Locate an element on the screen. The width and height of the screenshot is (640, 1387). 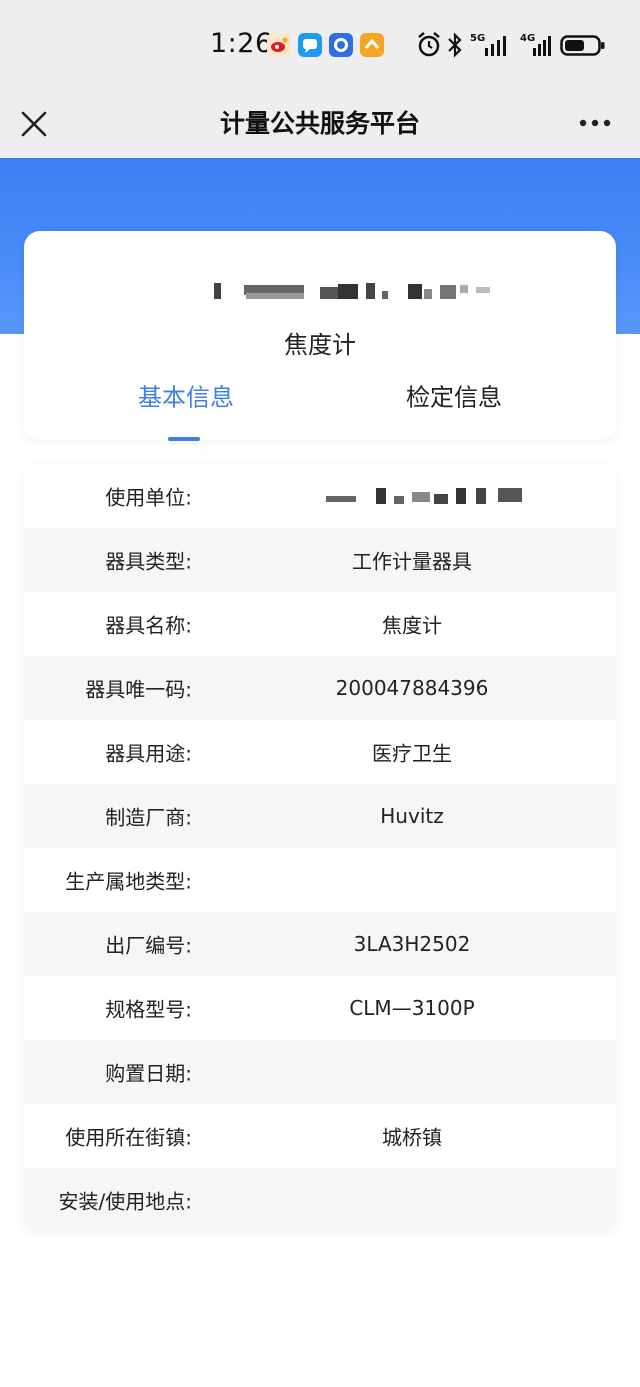
info-value: 医疗卫生 is located at coordinates (412, 753).